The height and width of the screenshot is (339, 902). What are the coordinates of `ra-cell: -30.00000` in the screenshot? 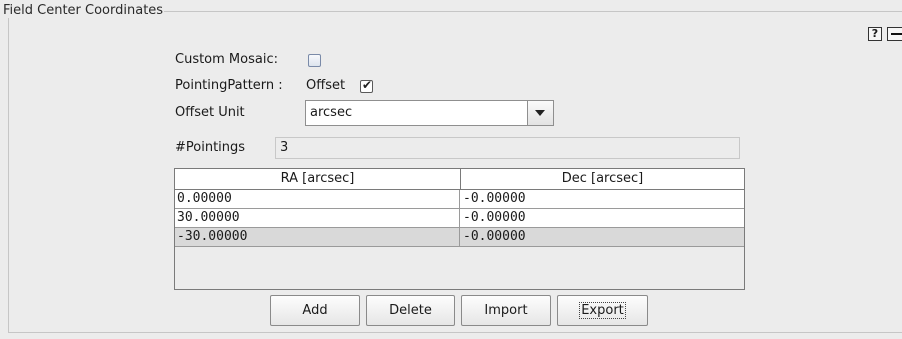 It's located at (317, 237).